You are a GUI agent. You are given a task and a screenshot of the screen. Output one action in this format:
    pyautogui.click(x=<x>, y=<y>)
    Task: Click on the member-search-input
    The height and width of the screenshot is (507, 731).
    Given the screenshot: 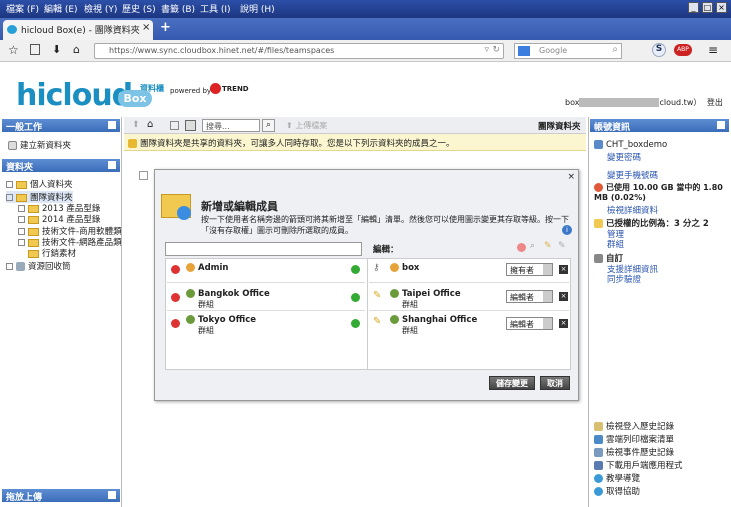 What is the action you would take?
    pyautogui.click(x=263, y=249)
    